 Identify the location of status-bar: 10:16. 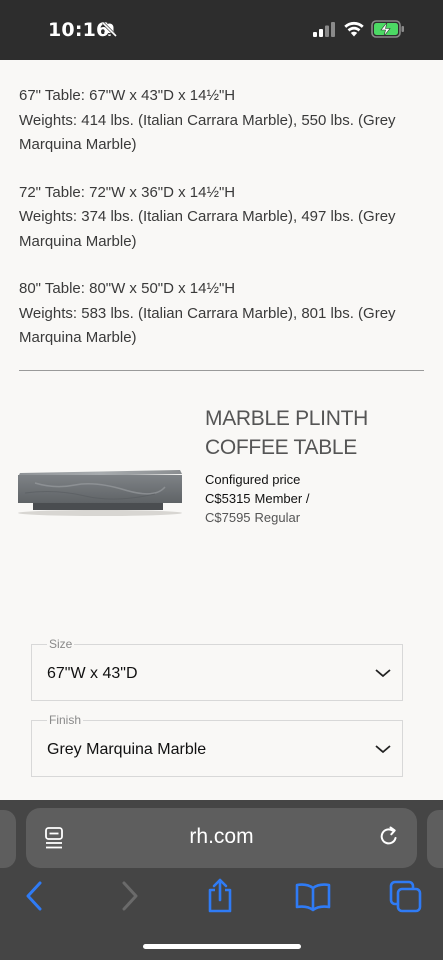
(221, 30).